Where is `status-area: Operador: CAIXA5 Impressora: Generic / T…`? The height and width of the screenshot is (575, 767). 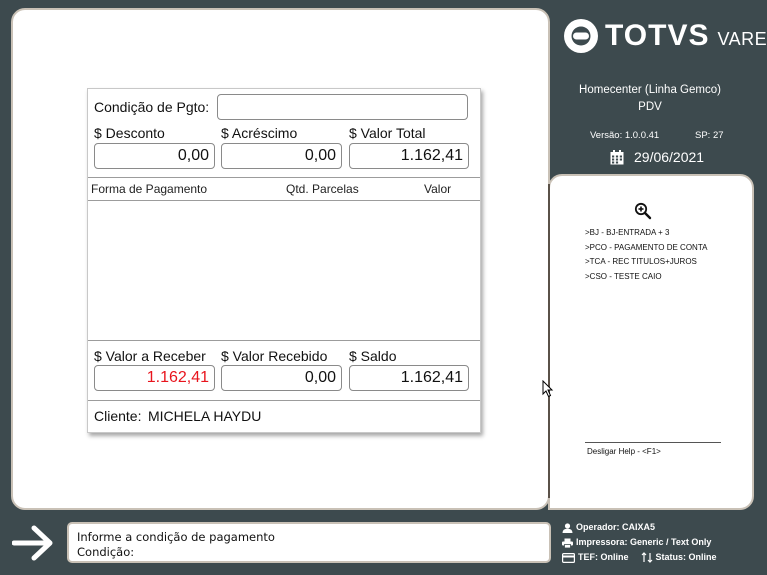 status-area: Operador: CAIXA5 Impressora: Generic / T… is located at coordinates (639, 542).